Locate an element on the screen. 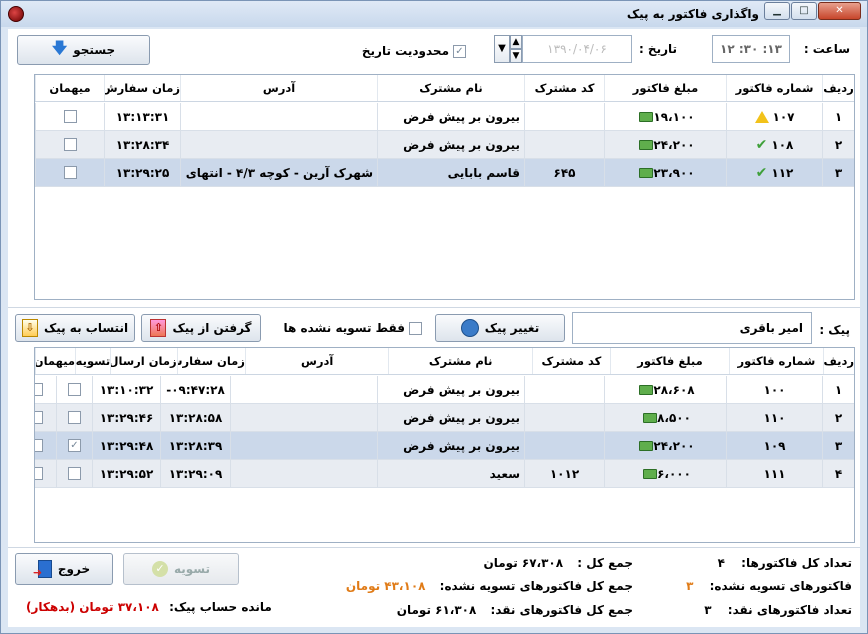 This screenshot has height=634, width=868. unsettled-sum-value: ۴۳،۱۰۸ تومان is located at coordinates (385, 586).